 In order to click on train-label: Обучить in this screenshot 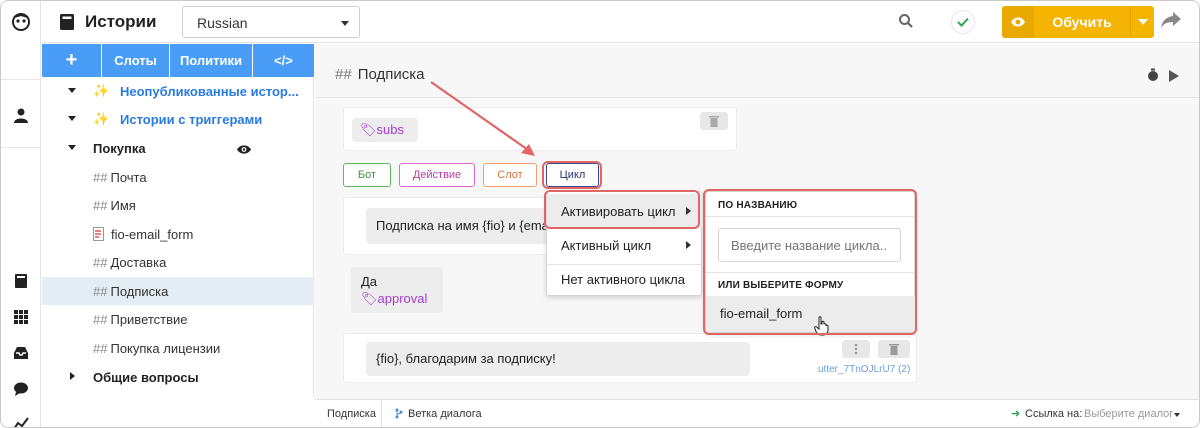, I will do `click(1082, 22)`.